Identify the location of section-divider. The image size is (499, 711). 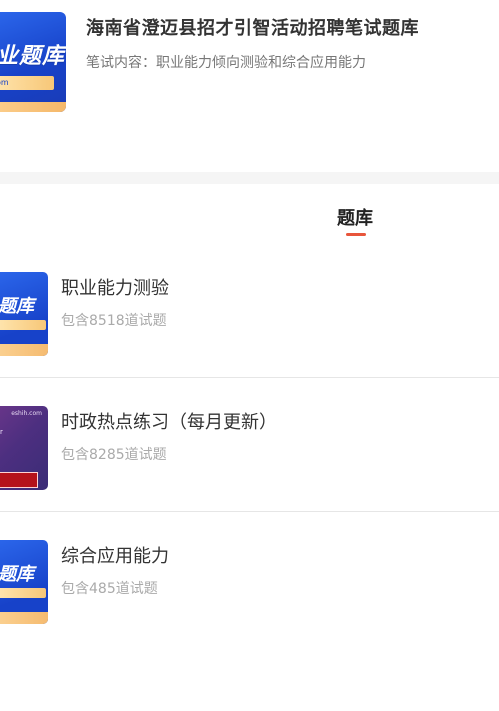
(249, 178).